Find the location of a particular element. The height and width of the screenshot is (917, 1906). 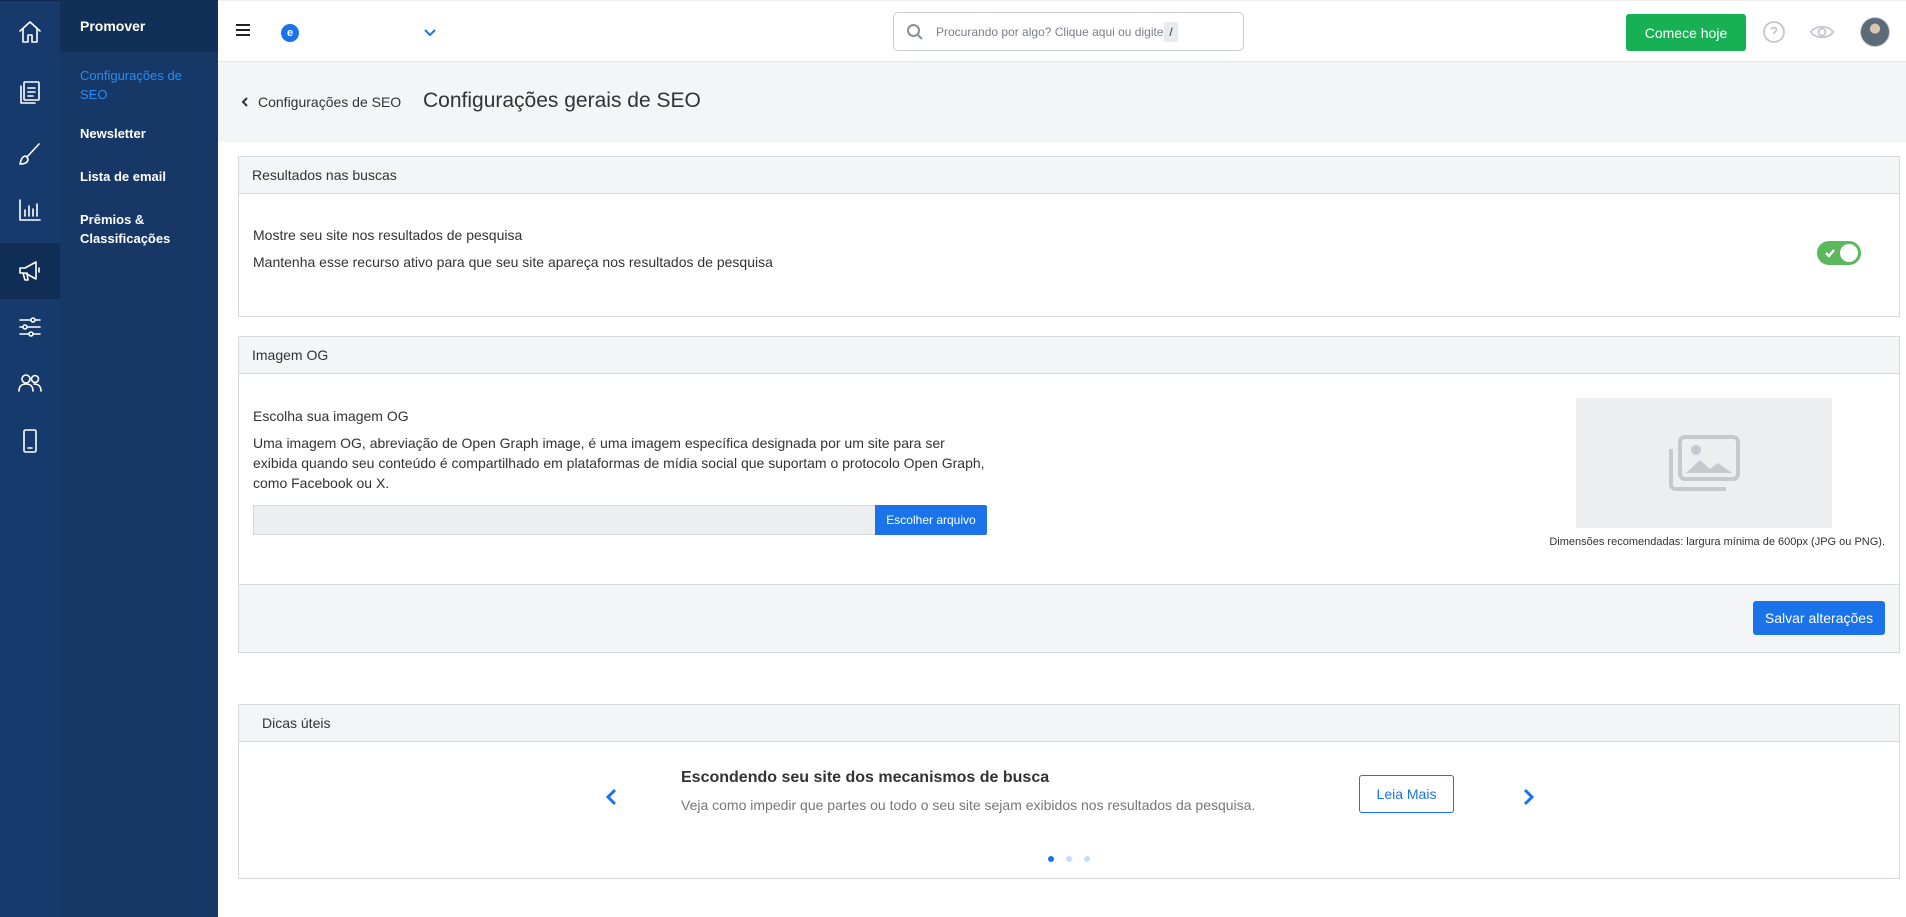

search-box: / is located at coordinates (1068, 31).